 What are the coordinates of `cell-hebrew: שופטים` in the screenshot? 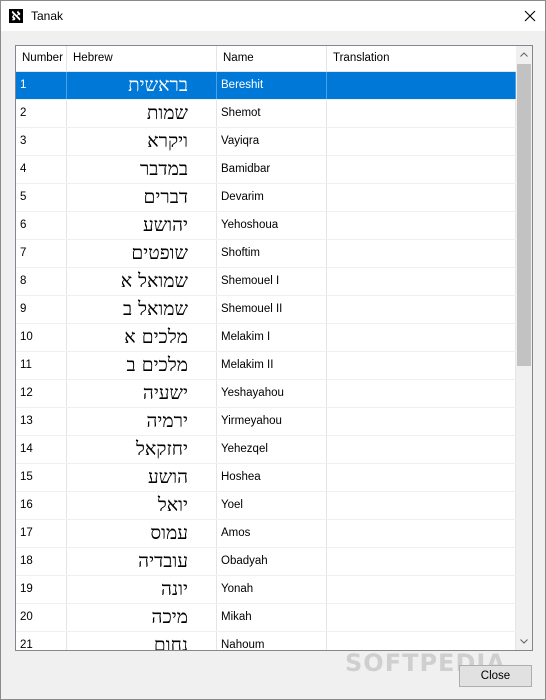 It's located at (142, 253).